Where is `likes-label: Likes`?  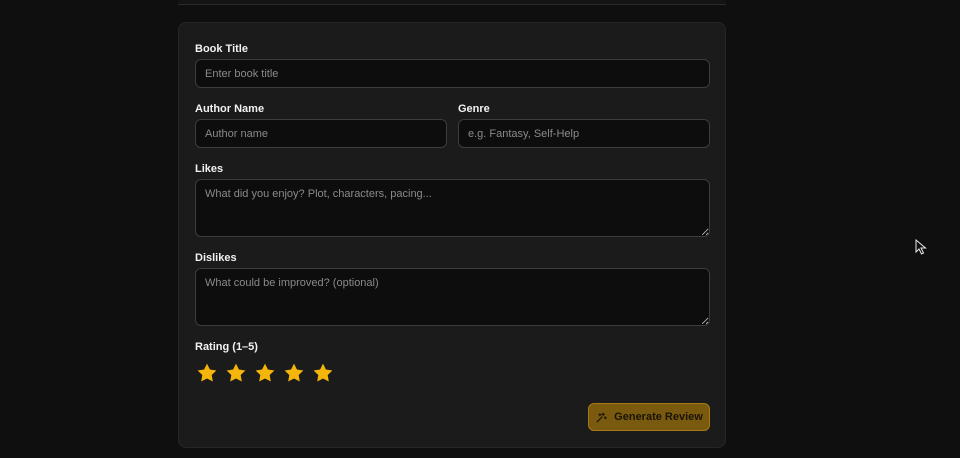 likes-label: Likes is located at coordinates (209, 169).